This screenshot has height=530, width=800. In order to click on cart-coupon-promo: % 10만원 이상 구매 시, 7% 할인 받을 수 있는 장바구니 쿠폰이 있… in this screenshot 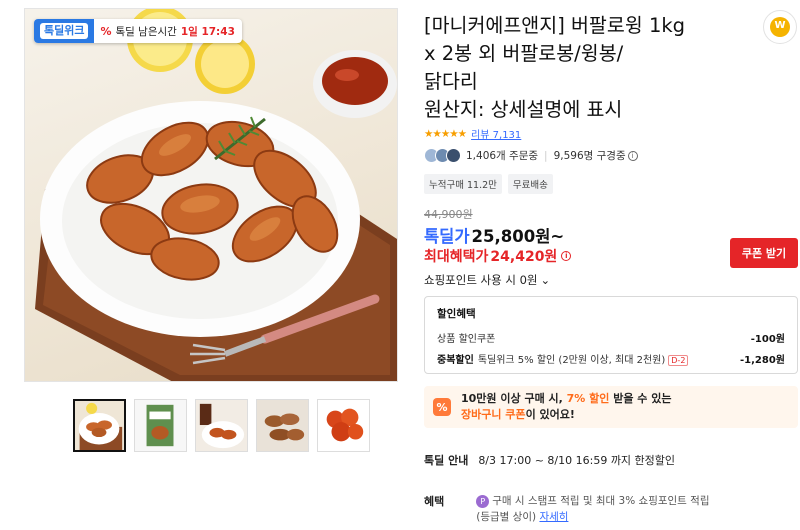, I will do `click(611, 407)`.